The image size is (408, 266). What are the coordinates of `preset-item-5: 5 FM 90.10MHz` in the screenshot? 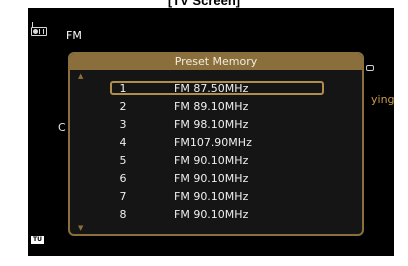 It's located at (216, 161).